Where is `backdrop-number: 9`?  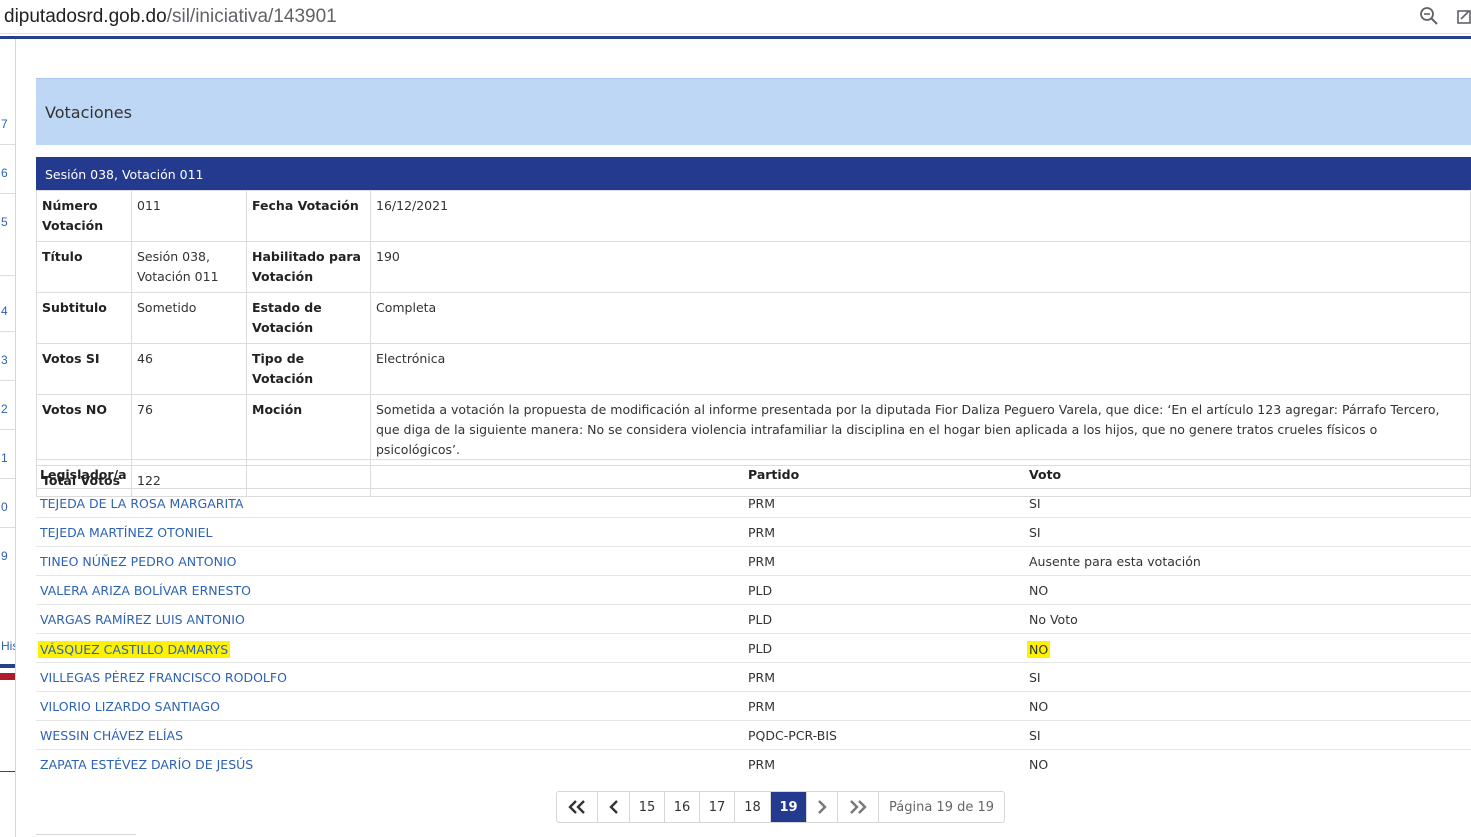 backdrop-number: 9 is located at coordinates (4, 556).